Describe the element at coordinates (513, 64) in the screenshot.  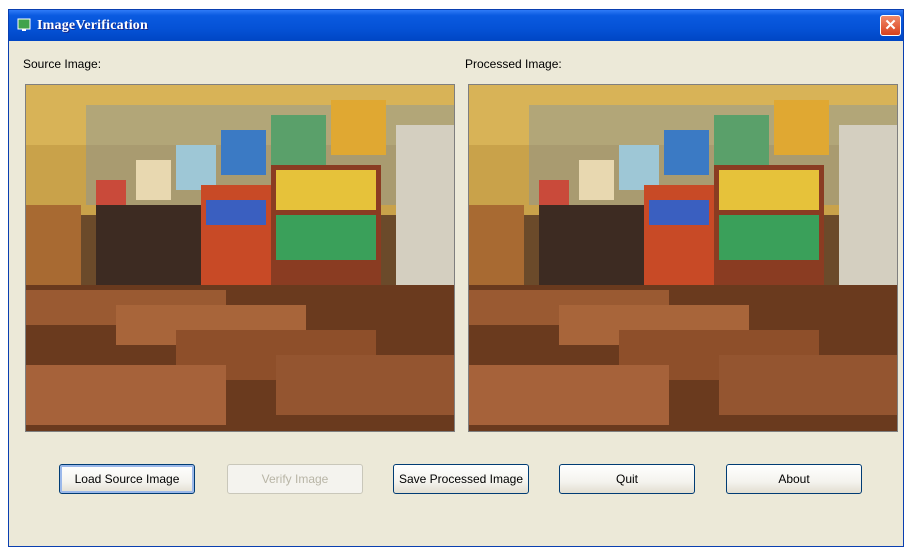
I see `processed-image-label: Processed Image:` at that location.